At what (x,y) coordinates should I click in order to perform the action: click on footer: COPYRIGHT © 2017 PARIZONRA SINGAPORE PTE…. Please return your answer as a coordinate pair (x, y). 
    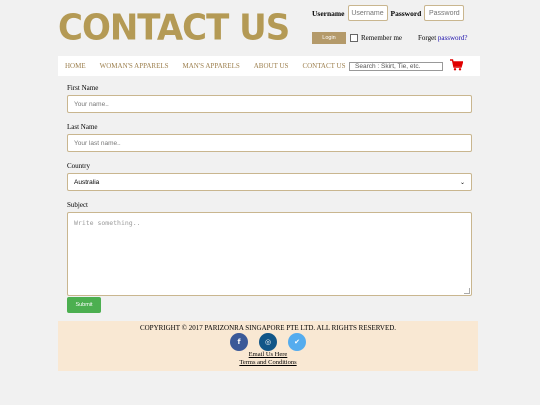
    Looking at the image, I should click on (268, 346).